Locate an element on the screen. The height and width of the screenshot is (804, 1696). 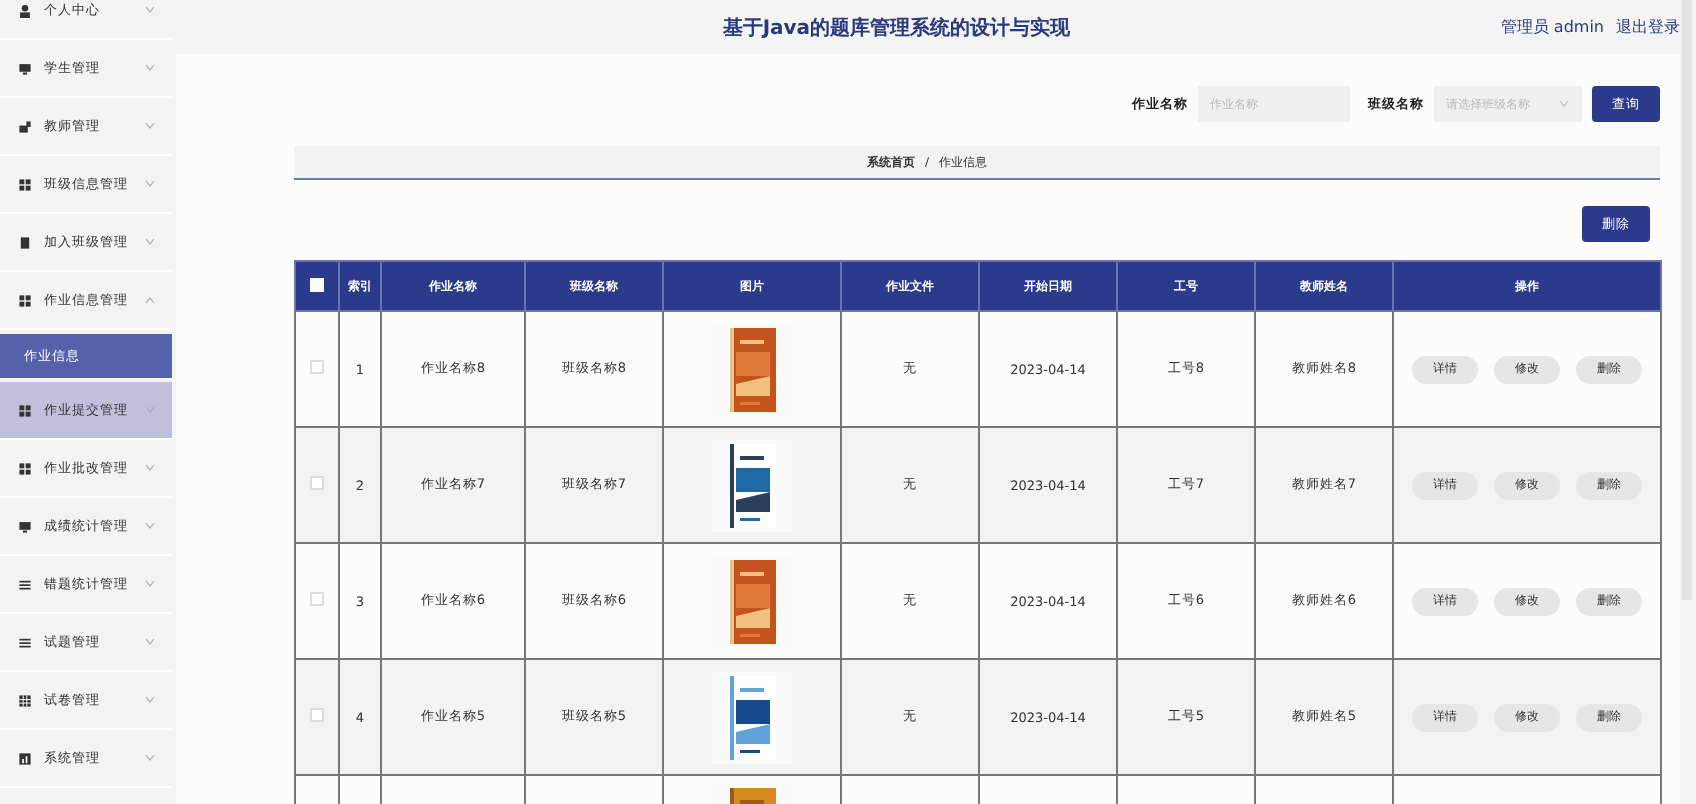
page-title: 基于Java的题库管理系统的设计与实现 is located at coordinates (896, 27).